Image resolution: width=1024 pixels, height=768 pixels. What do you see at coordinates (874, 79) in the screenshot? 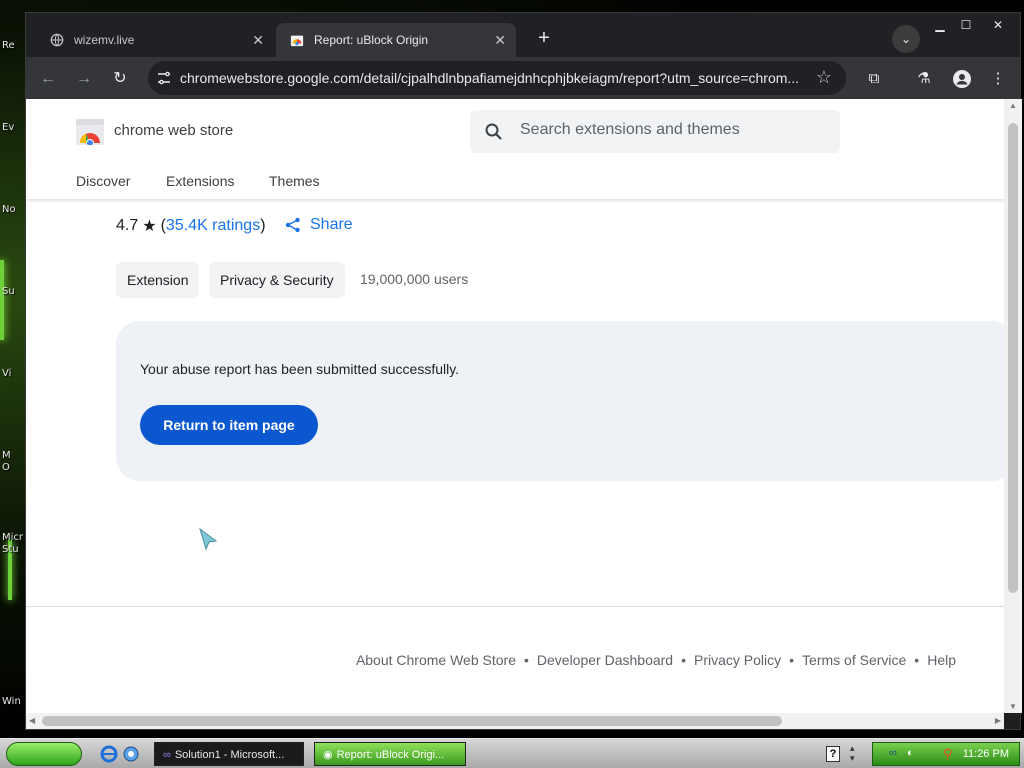
I see `extensions-icon: ⧉` at bounding box center [874, 79].